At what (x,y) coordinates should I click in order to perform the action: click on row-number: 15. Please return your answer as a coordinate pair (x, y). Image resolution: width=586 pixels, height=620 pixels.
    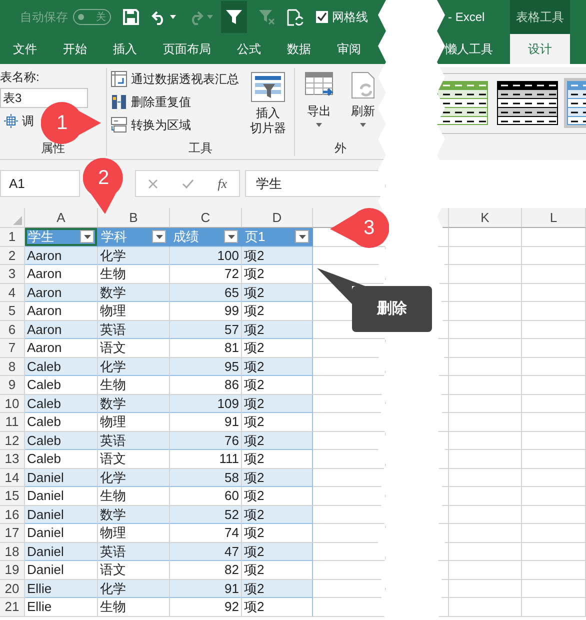
    Looking at the image, I should click on (12, 496).